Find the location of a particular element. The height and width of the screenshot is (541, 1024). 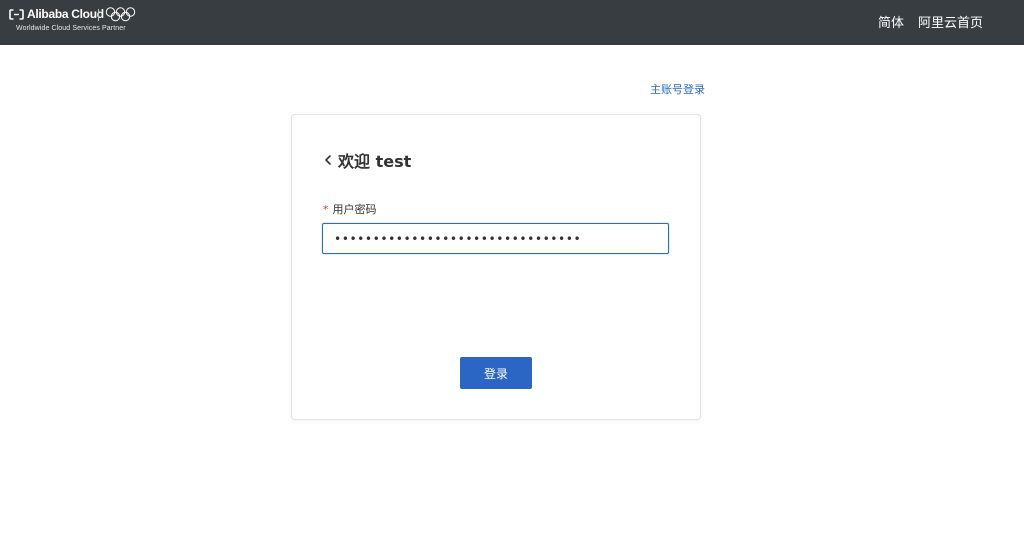

password-input is located at coordinates (495, 238).